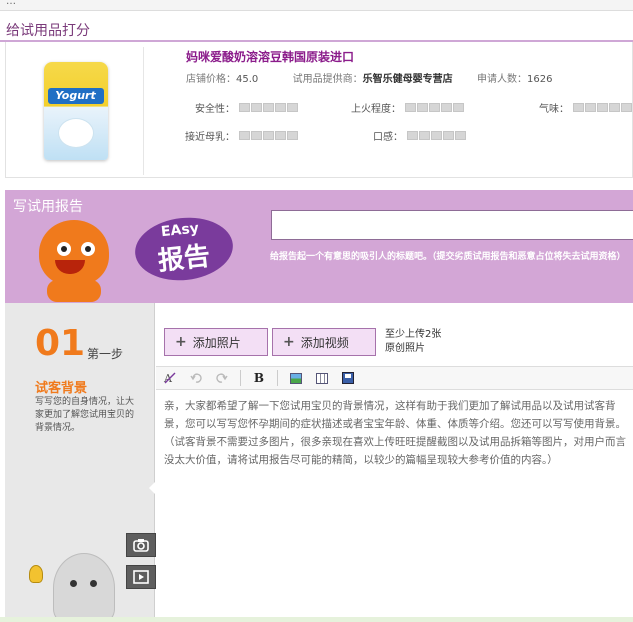 This screenshot has width=633, height=622. I want to click on step-panel: 01 第一步 试客背景 写写您的自身情况，让大家更加了解您试用宝贝的背景情况。, so click(81, 462).